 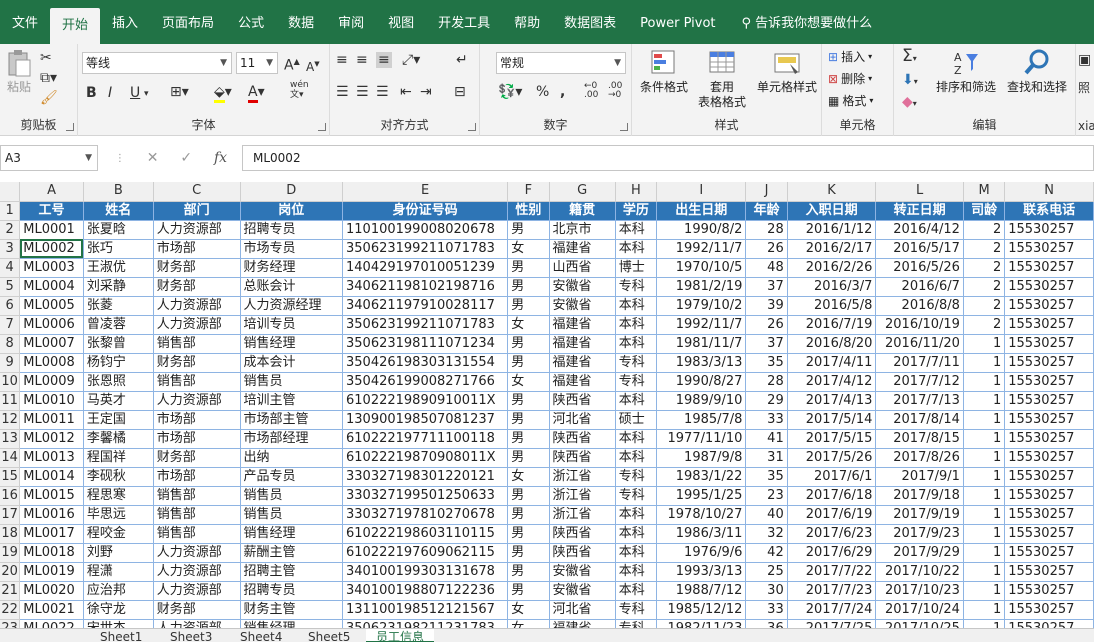 What do you see at coordinates (186, 158) in the screenshot?
I see `enter-icon: ✓` at bounding box center [186, 158].